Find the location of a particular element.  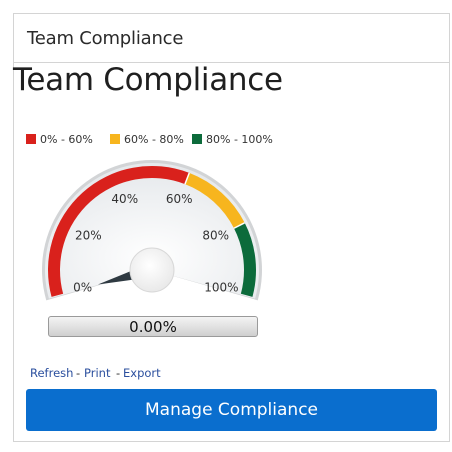

legend-label: 60% - 80% is located at coordinates (154, 139).